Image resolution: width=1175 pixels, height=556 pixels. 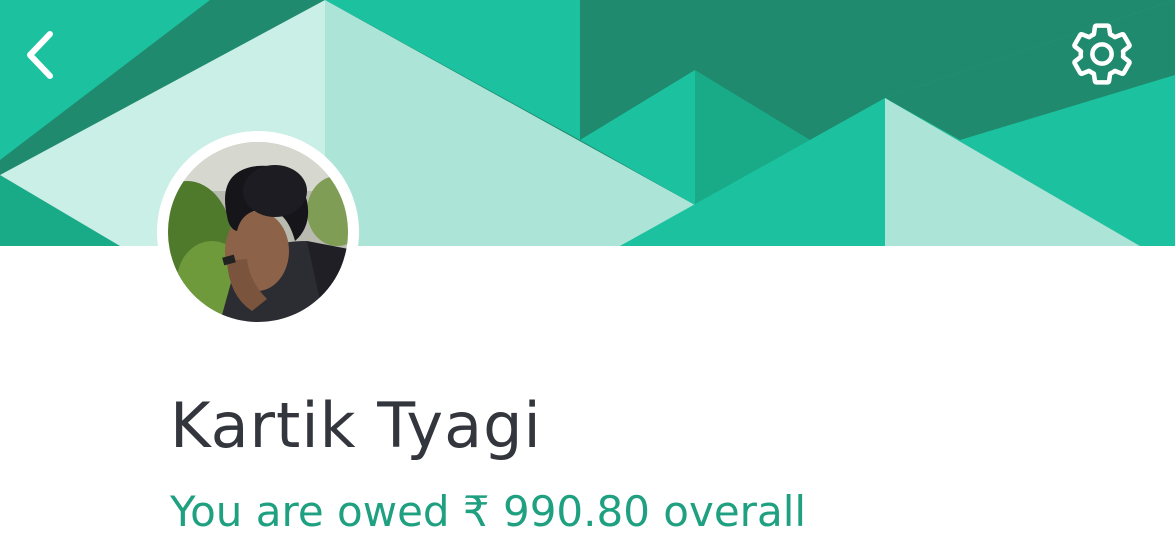 I want to click on profile-photo, so click(x=258, y=232).